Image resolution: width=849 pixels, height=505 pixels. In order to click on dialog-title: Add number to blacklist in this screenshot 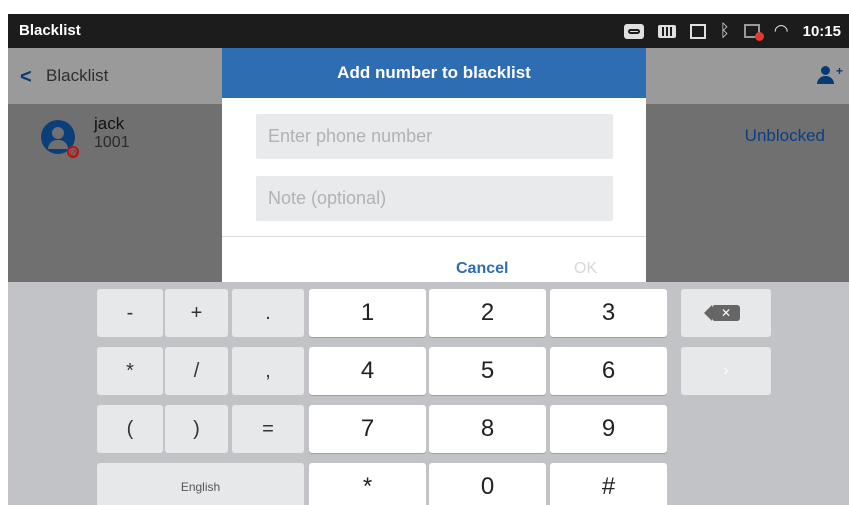, I will do `click(434, 73)`.